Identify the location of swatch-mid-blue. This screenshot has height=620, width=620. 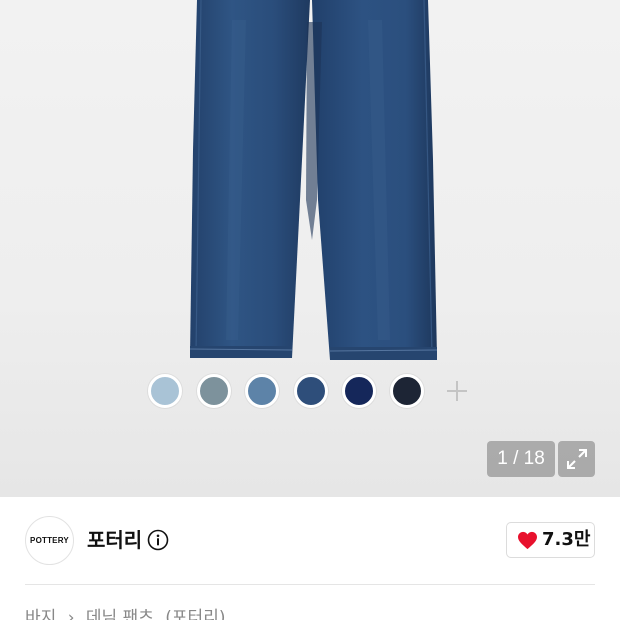
(262, 391).